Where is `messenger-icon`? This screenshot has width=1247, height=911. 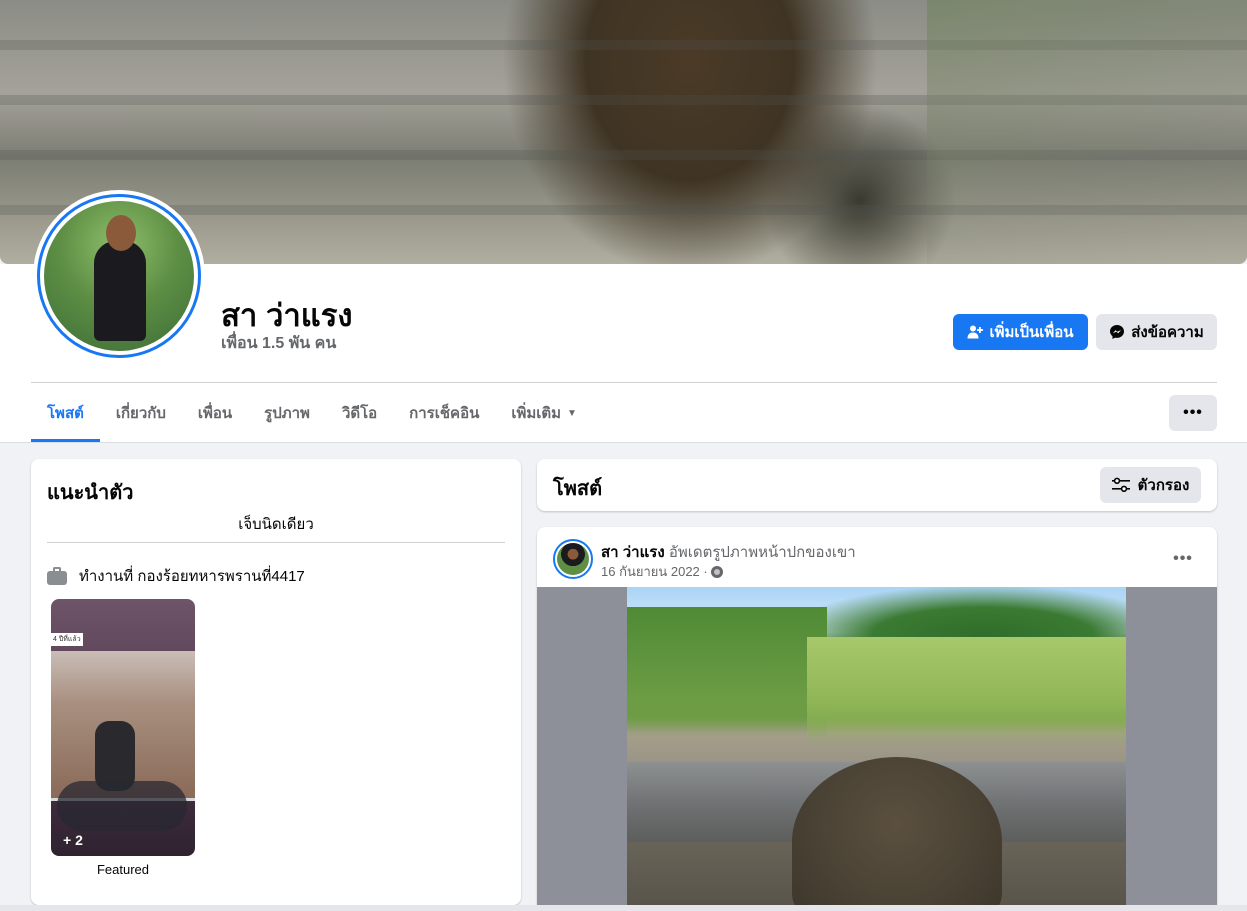 messenger-icon is located at coordinates (1117, 332).